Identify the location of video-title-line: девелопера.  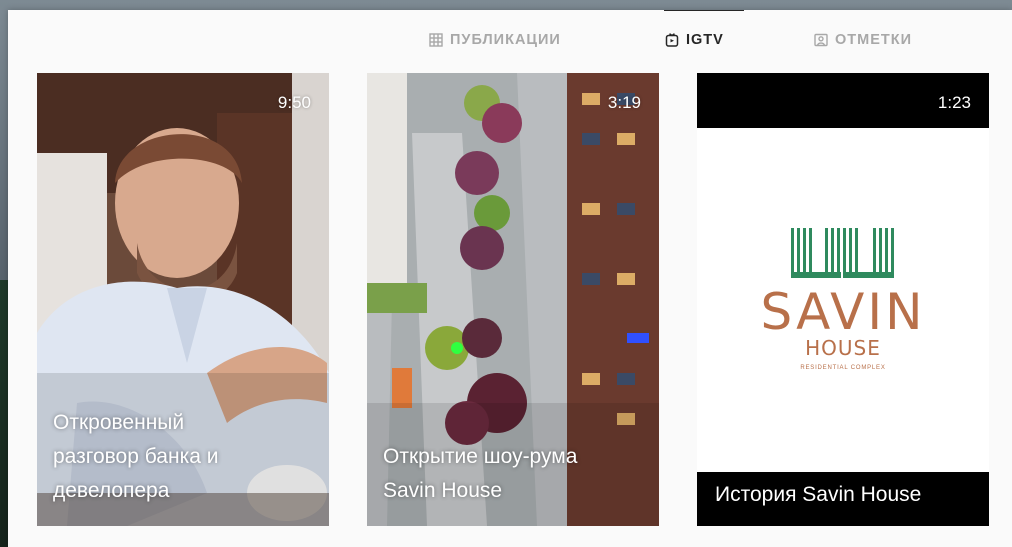
(111, 490).